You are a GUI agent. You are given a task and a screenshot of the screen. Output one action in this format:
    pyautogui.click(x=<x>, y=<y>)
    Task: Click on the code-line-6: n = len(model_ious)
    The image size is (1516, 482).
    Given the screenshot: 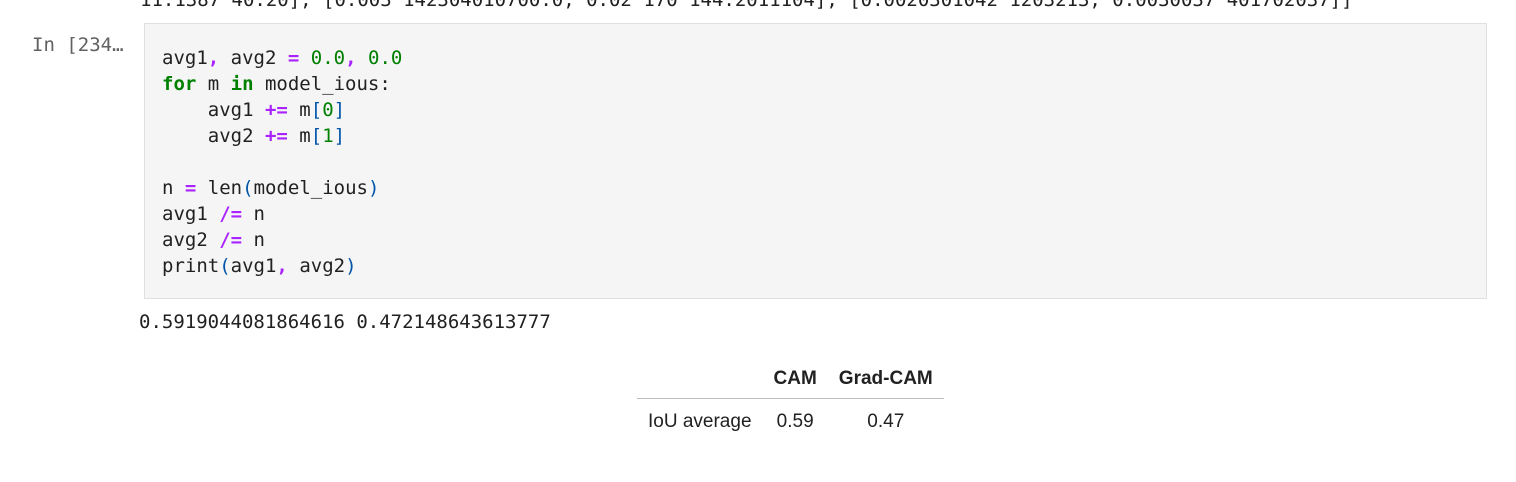 What is the action you would take?
    pyautogui.click(x=271, y=188)
    